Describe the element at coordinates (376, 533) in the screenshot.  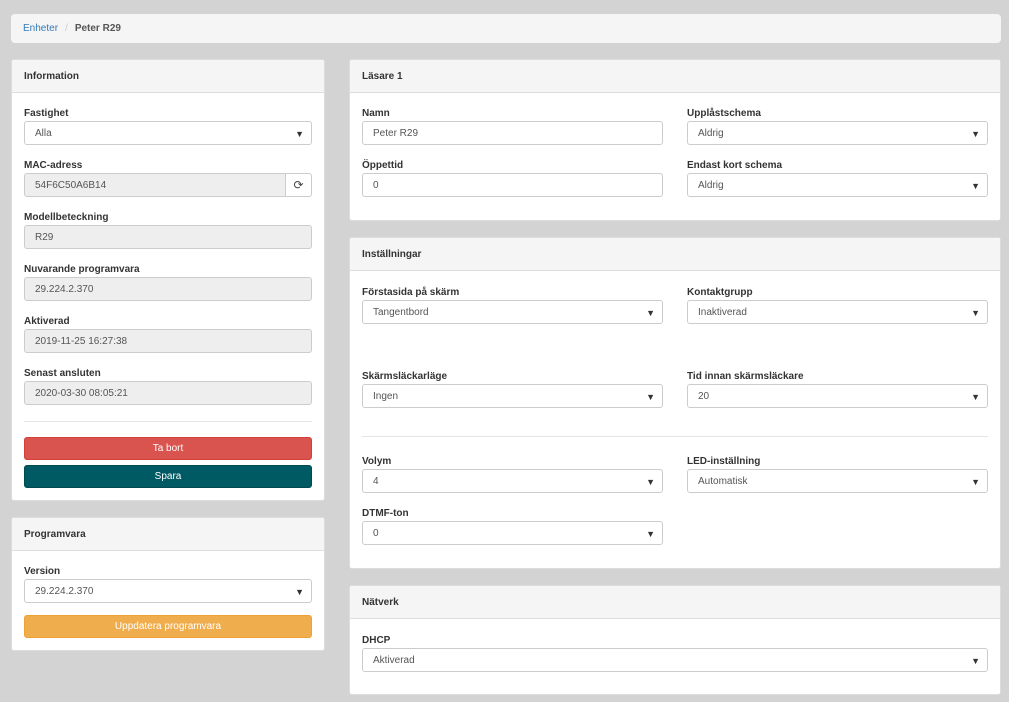
I see `dtmf-value: 0` at that location.